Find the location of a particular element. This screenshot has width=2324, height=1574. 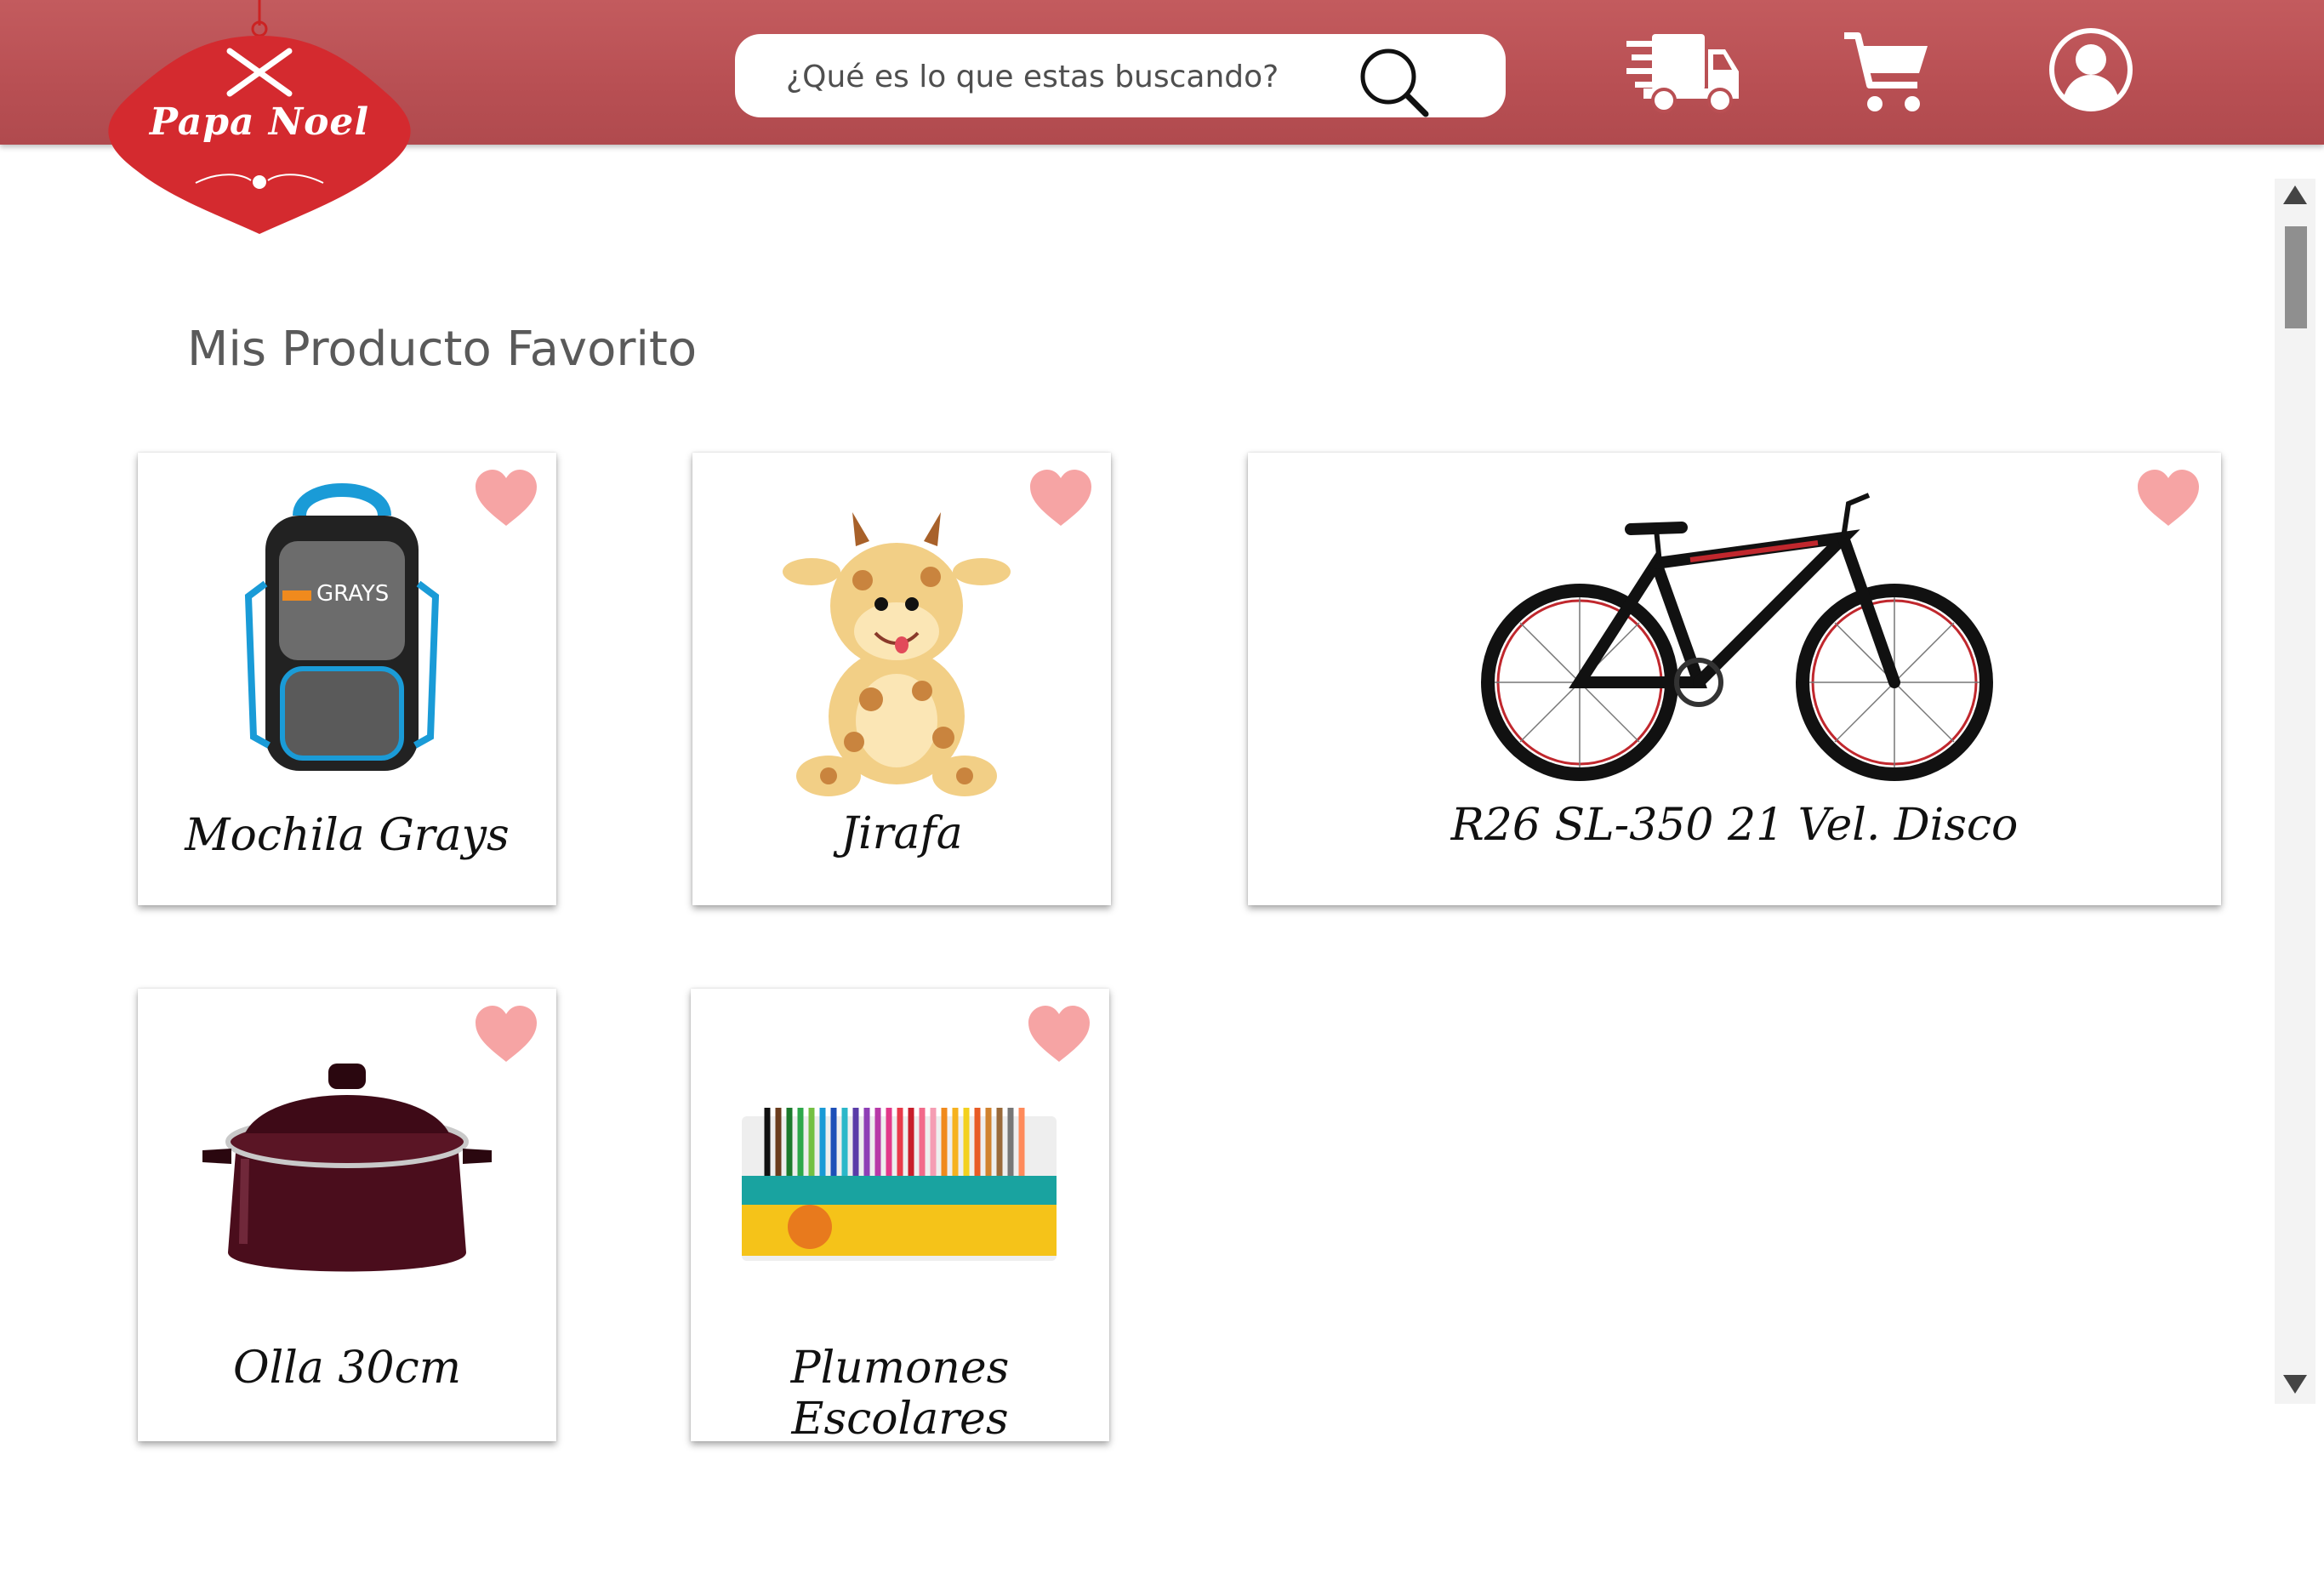

product-card-olla: Olla 30cm is located at coordinates (347, 1215).